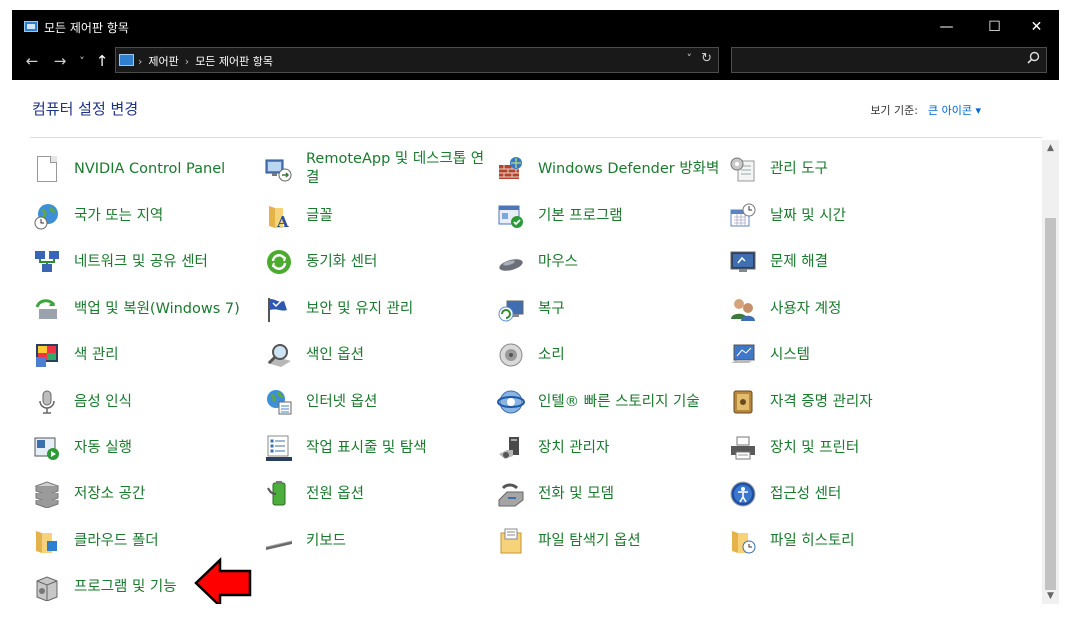  I want to click on item-ease-of-access: 접근성 센터, so click(844, 494).